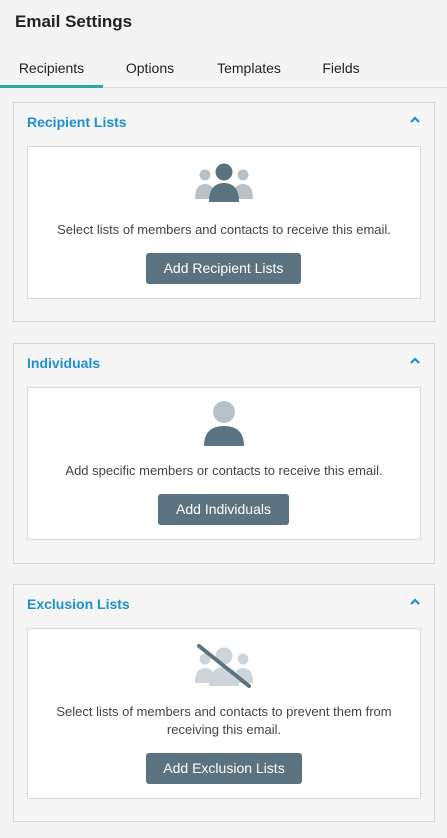 The height and width of the screenshot is (838, 447). I want to click on group-icon, so click(224, 183).